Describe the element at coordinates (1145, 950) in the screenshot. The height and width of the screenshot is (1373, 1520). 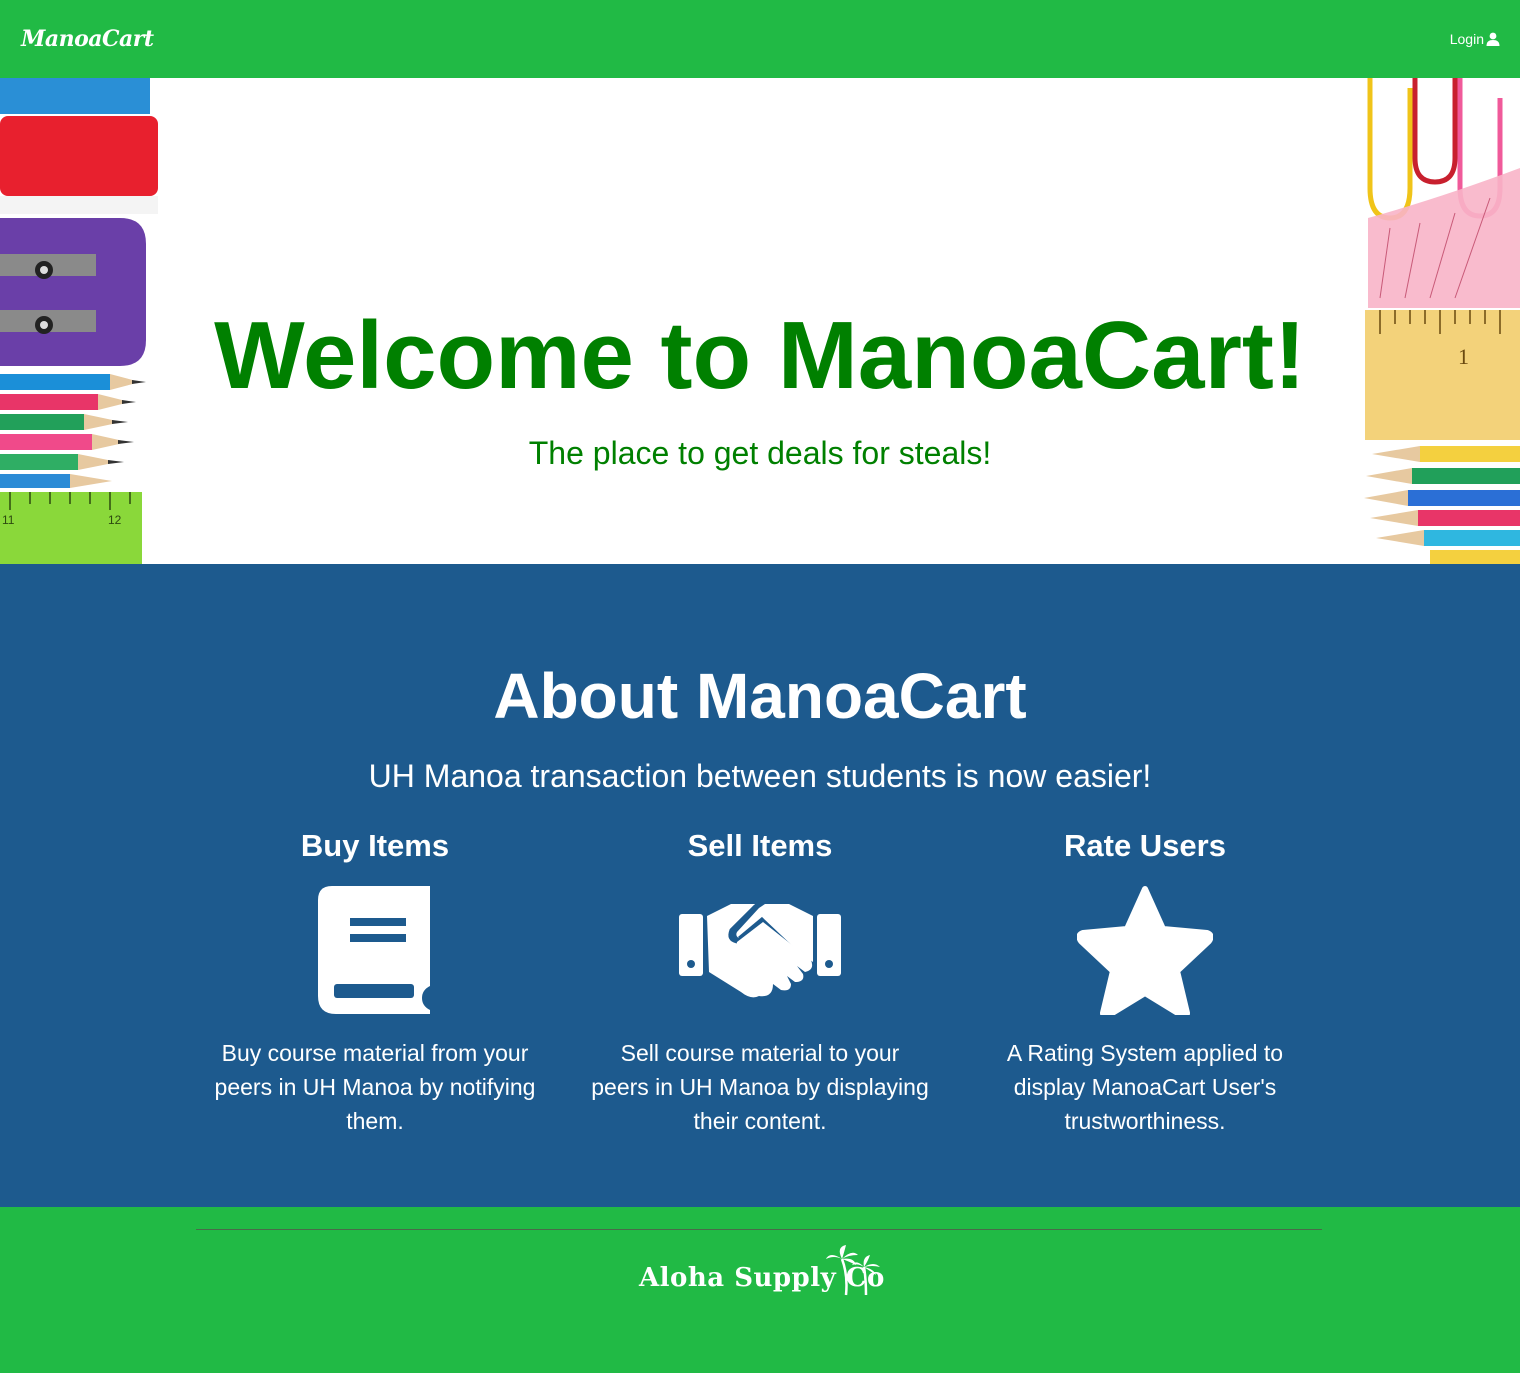
I see `star-icon` at that location.